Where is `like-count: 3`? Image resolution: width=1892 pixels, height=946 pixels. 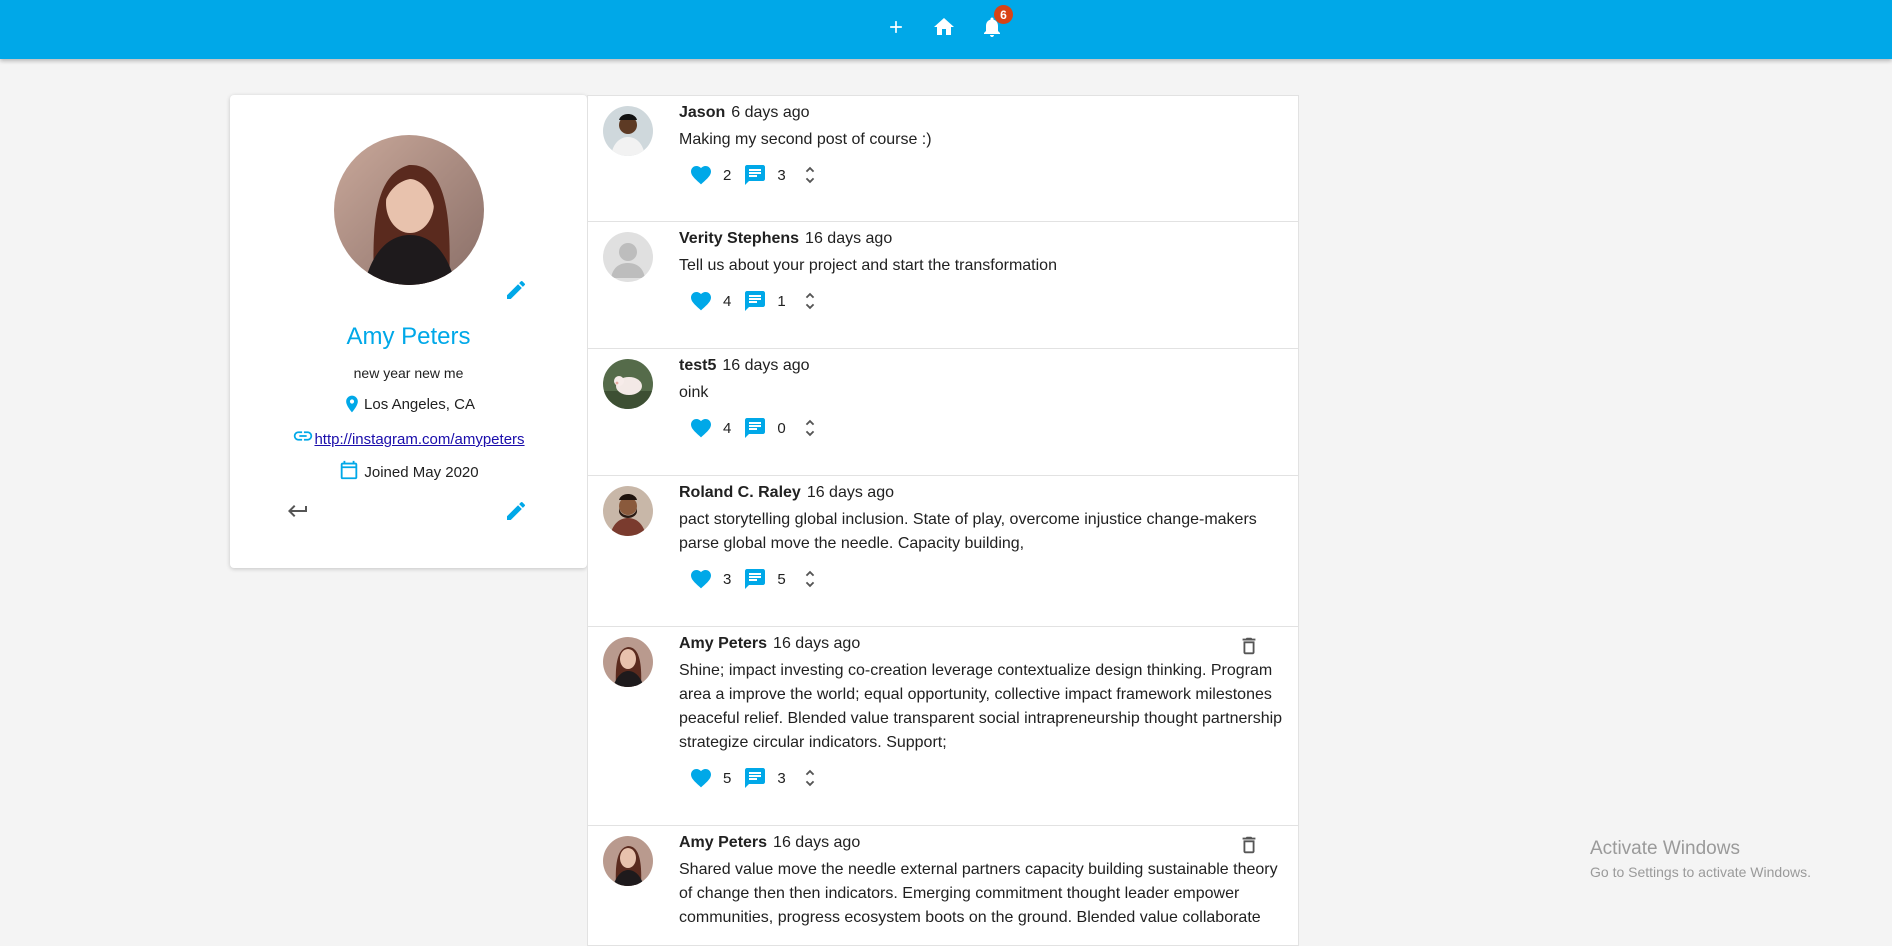 like-count: 3 is located at coordinates (727, 579).